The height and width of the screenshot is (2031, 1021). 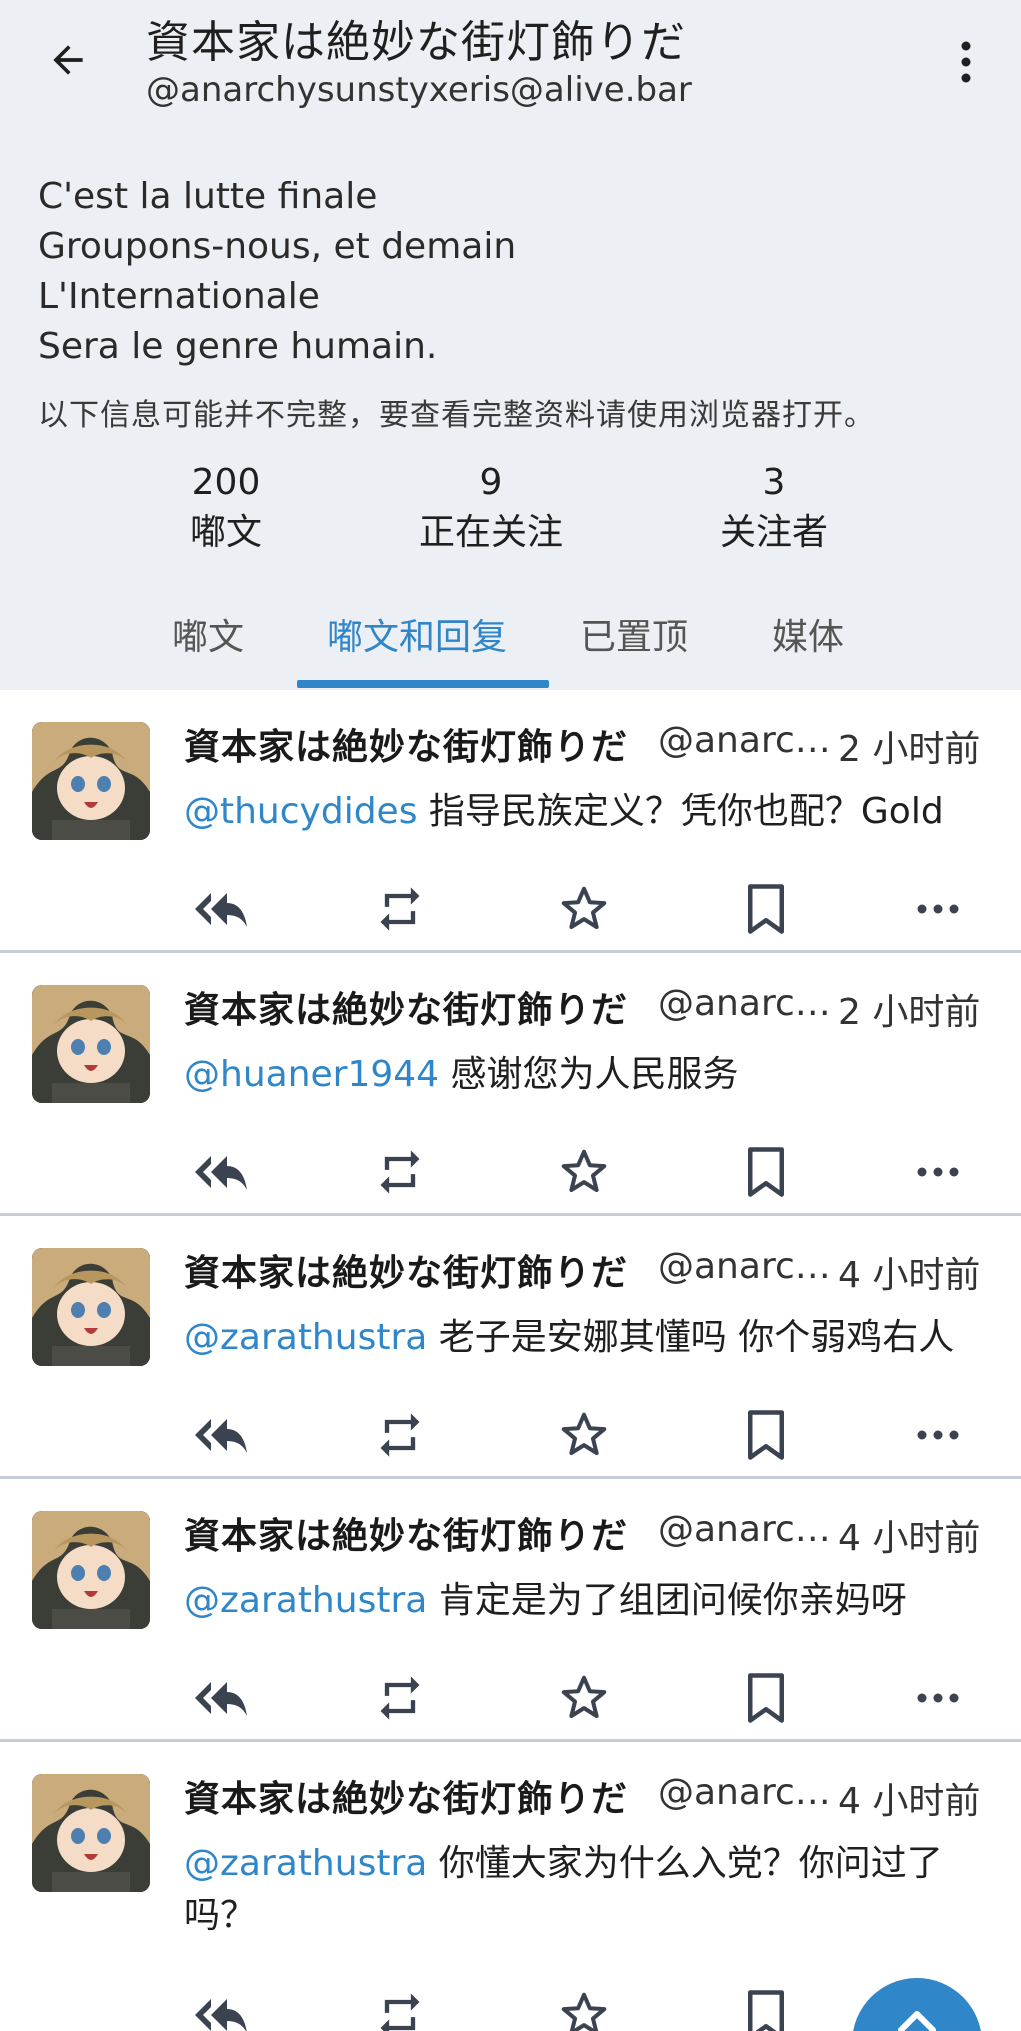 I want to click on bio-line: Sera le genre humain., so click(x=238, y=346).